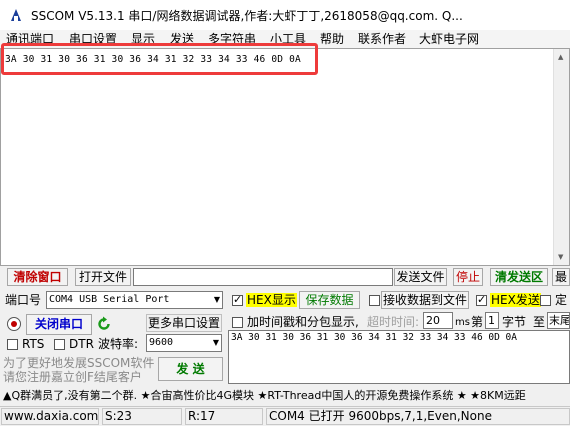 This screenshot has width=570, height=426. What do you see at coordinates (118, 344) in the screenshot?
I see `baud-label: 波特率:` at bounding box center [118, 344].